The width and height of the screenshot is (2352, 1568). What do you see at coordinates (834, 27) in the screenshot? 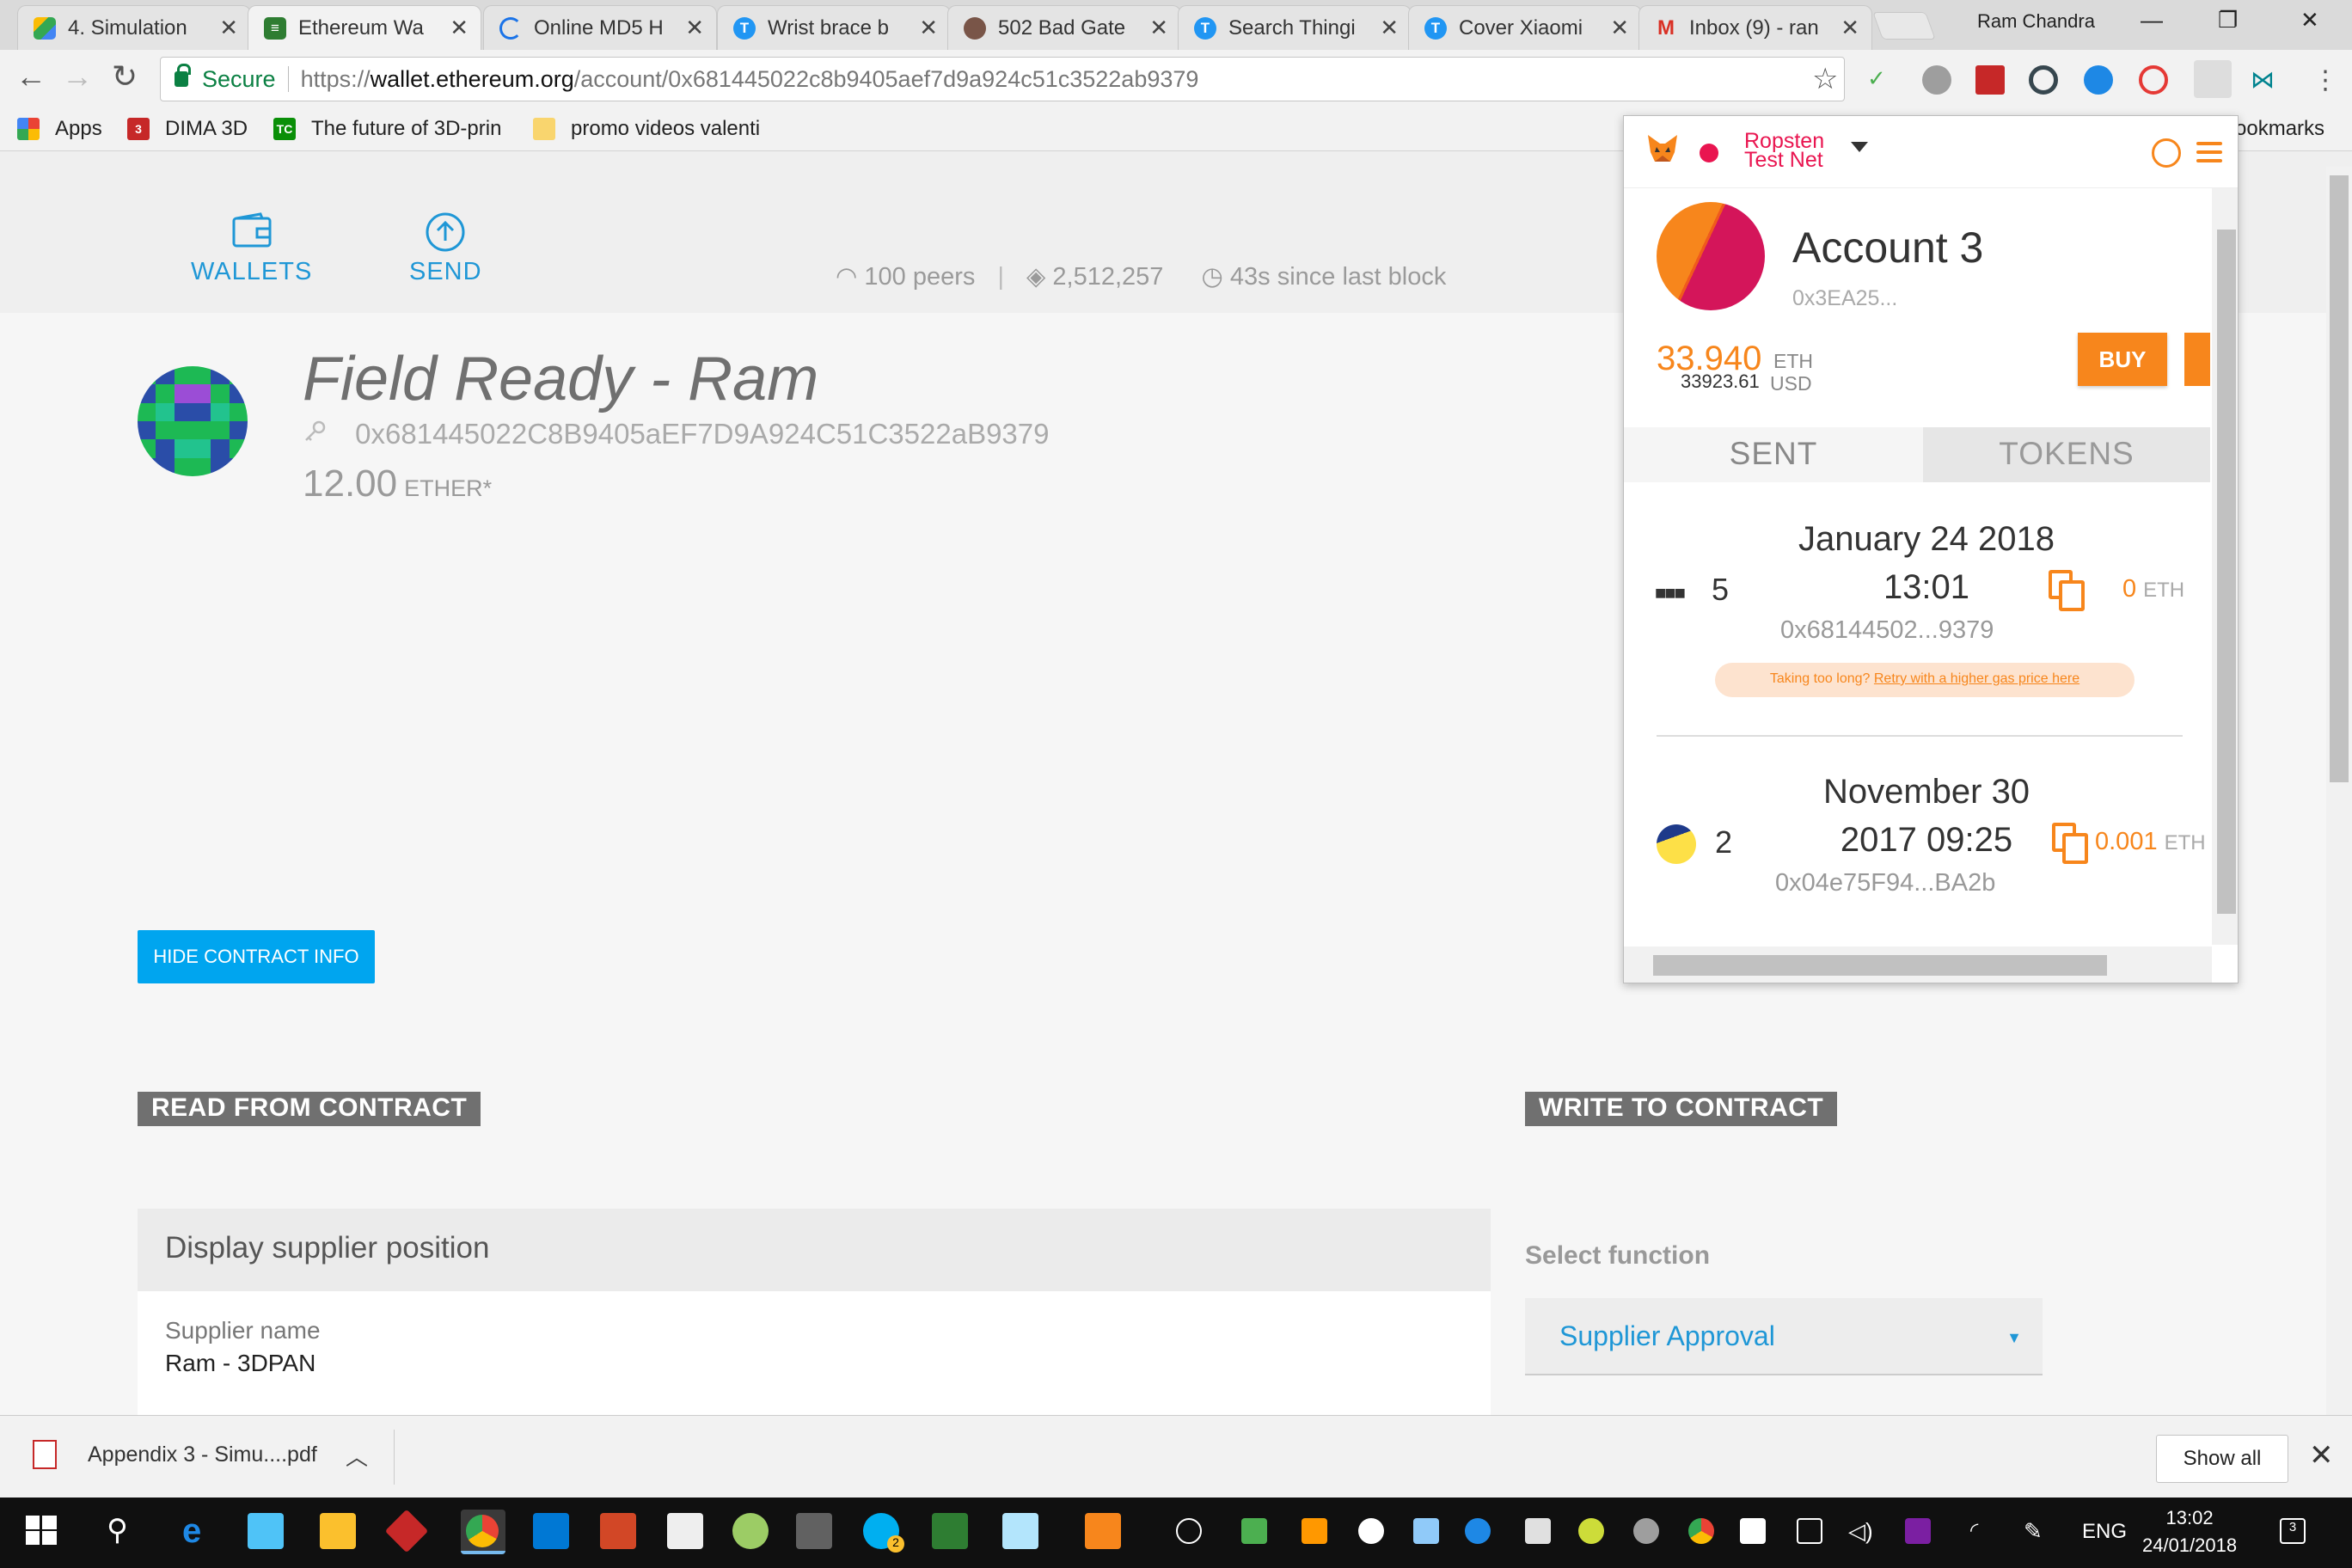
I see `tab-wrist-brace: T Wrist brace b ✕` at bounding box center [834, 27].